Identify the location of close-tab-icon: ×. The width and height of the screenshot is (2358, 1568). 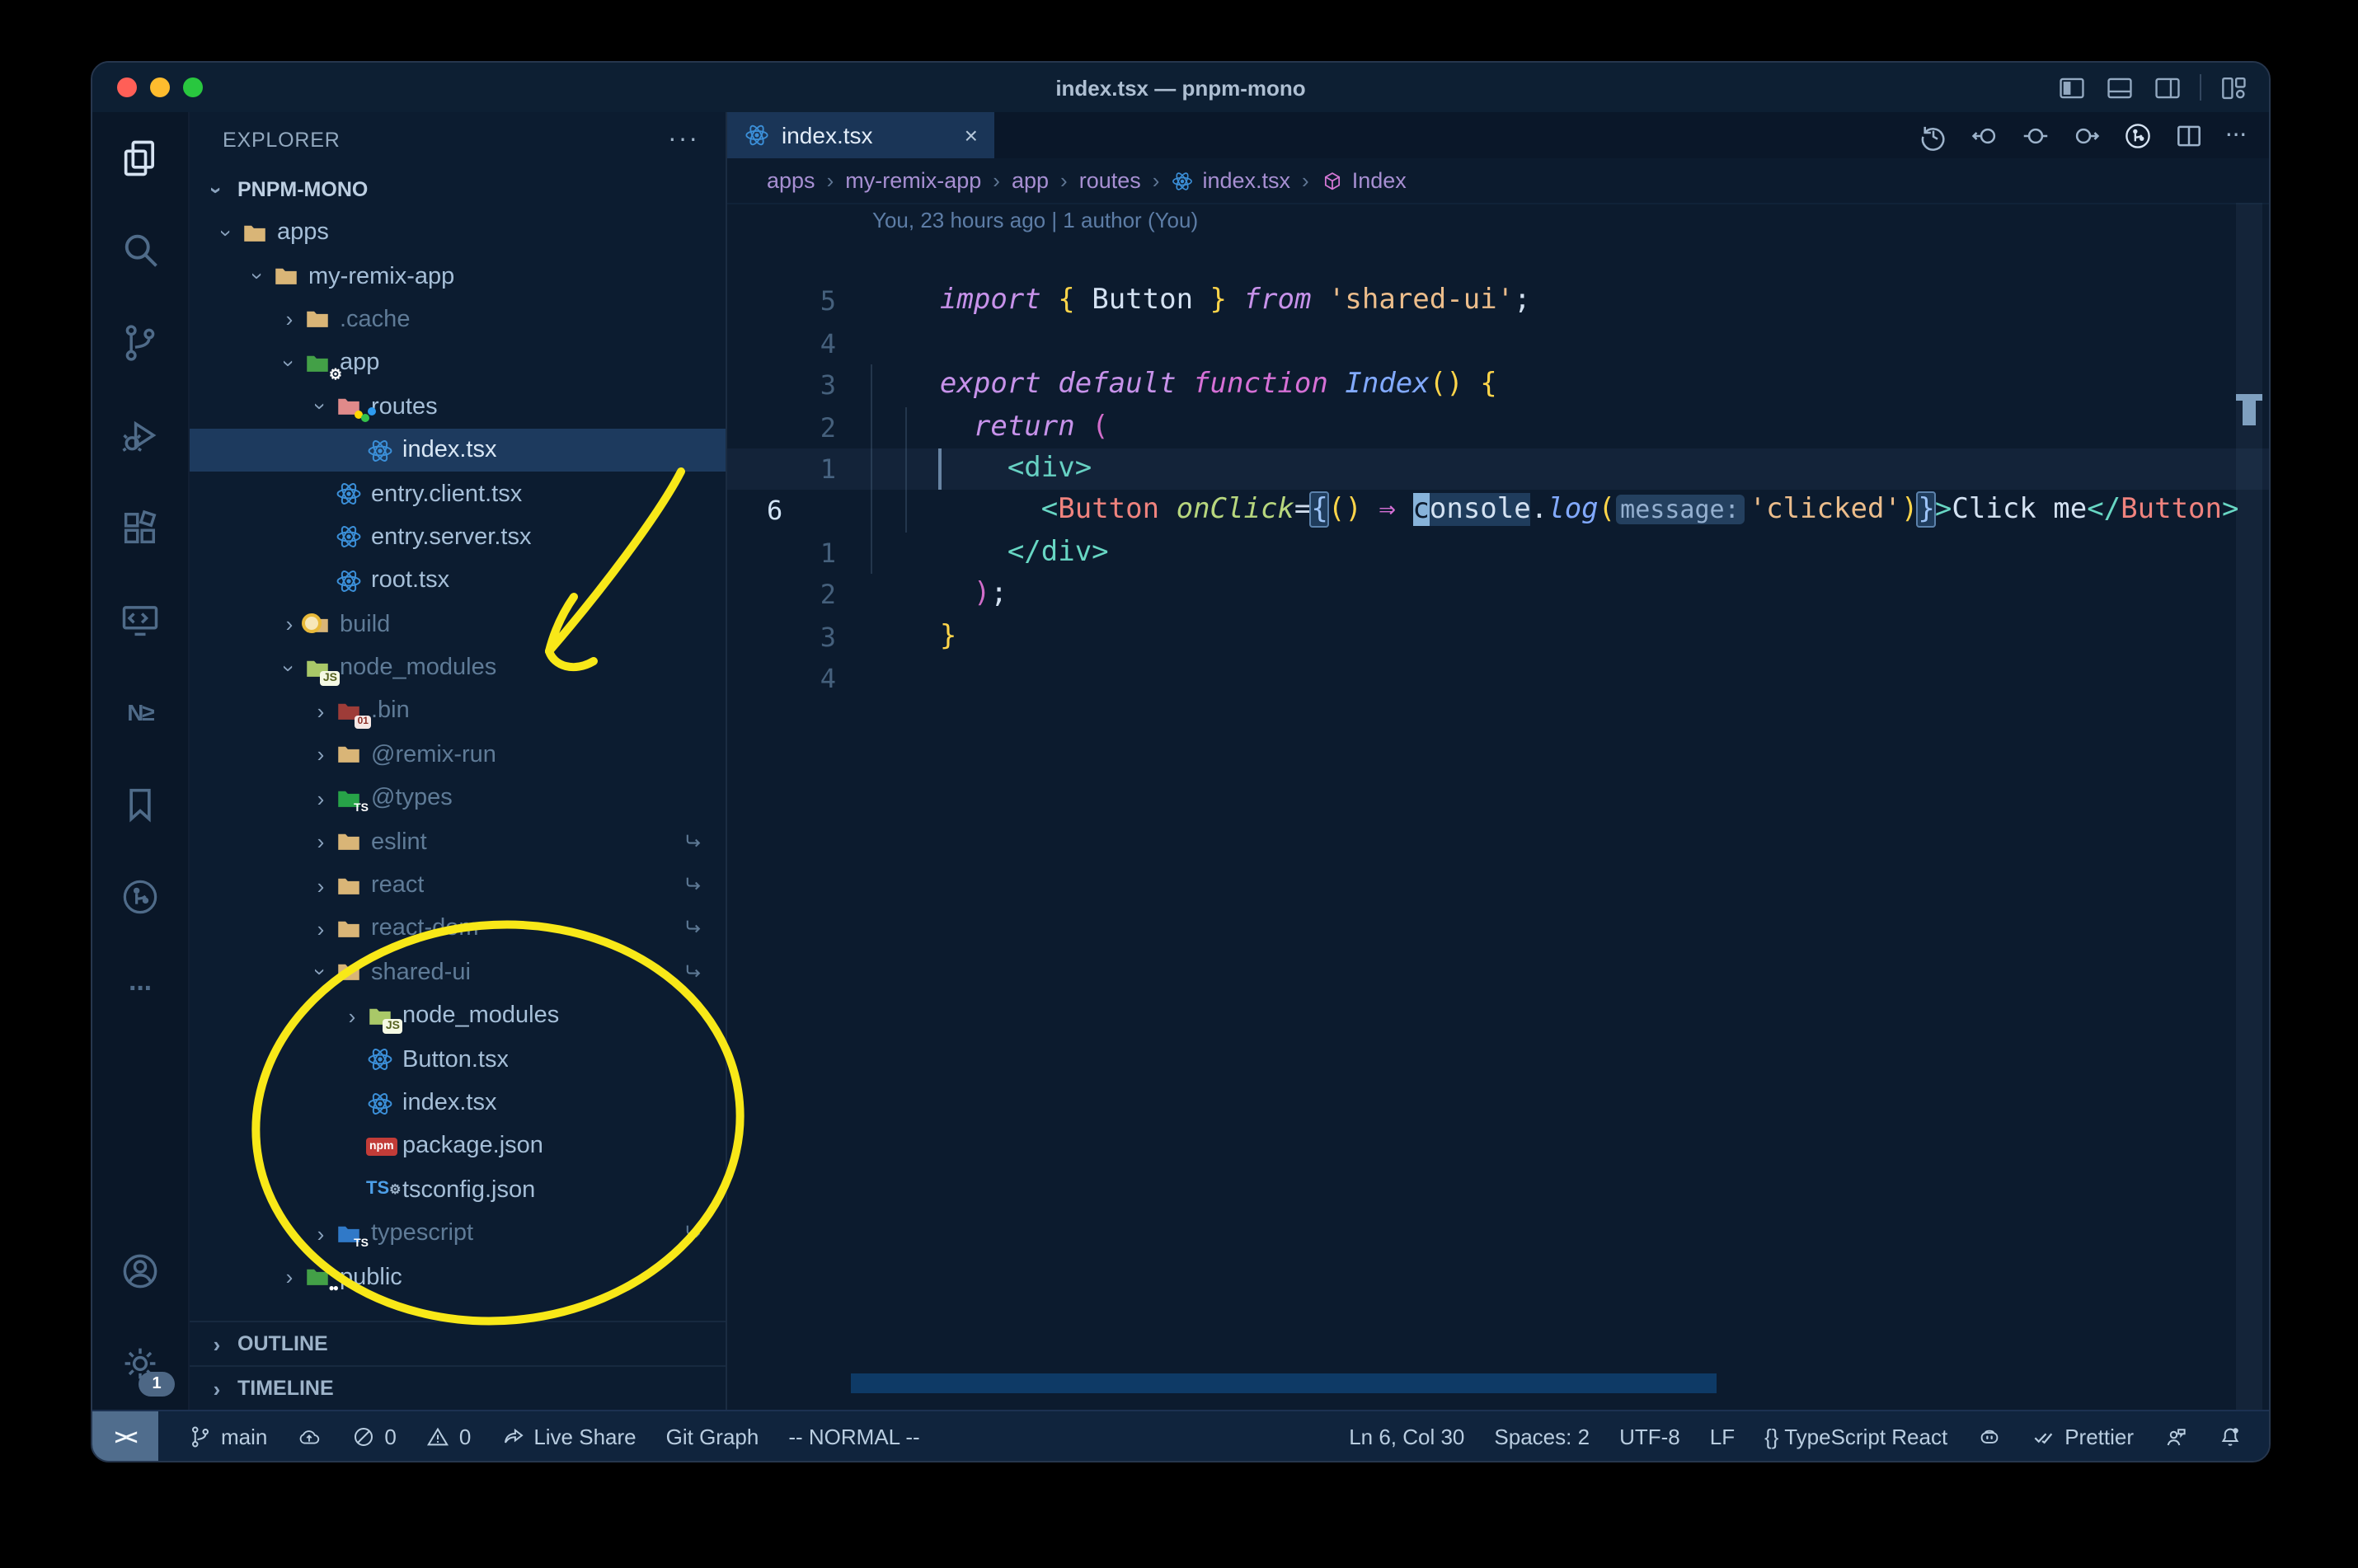
(972, 135).